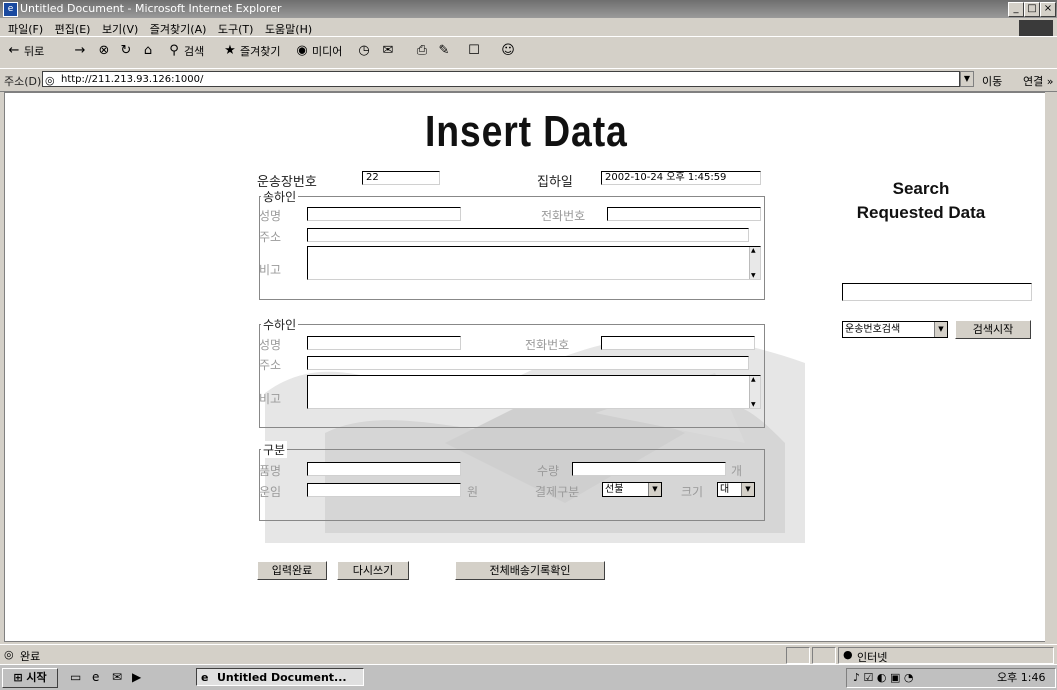 This screenshot has width=1057, height=690. What do you see at coordinates (280, 324) in the screenshot?
I see `receiver-legend: 수하인` at bounding box center [280, 324].